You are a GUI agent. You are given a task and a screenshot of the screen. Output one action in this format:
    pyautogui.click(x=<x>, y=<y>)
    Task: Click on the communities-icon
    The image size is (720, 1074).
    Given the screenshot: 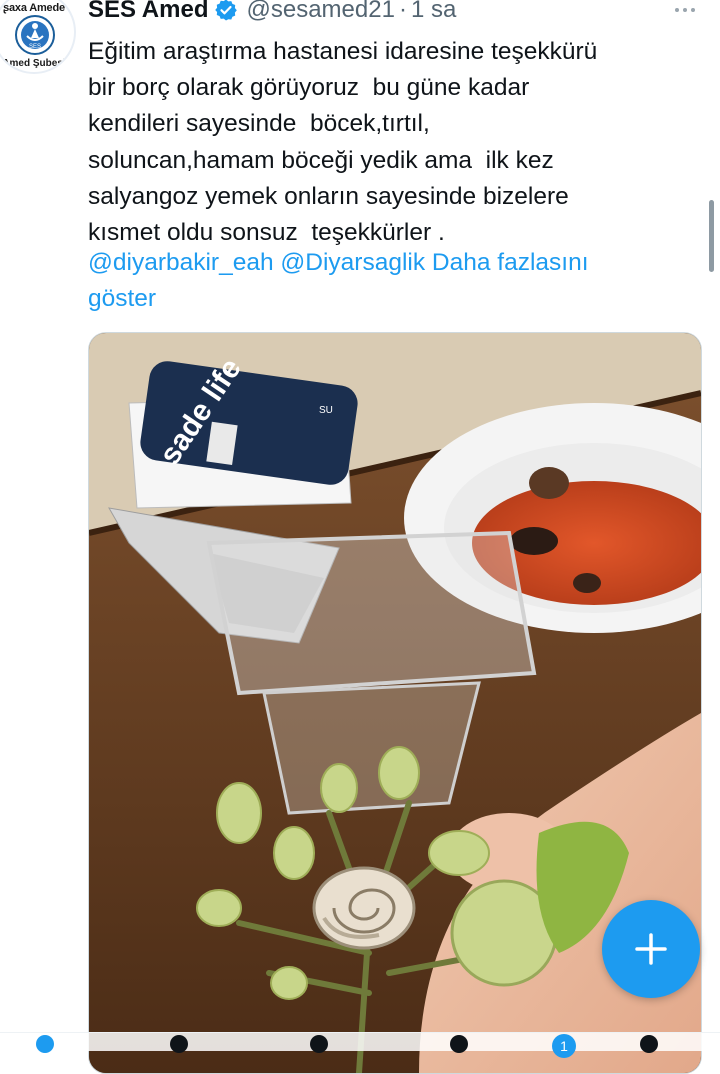 What is the action you would take?
    pyautogui.click(x=319, y=1044)
    